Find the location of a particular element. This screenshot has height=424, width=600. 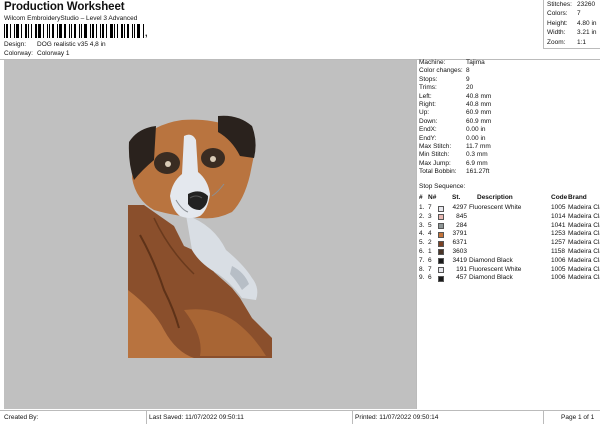

stat-value: 23260 is located at coordinates (586, 4).